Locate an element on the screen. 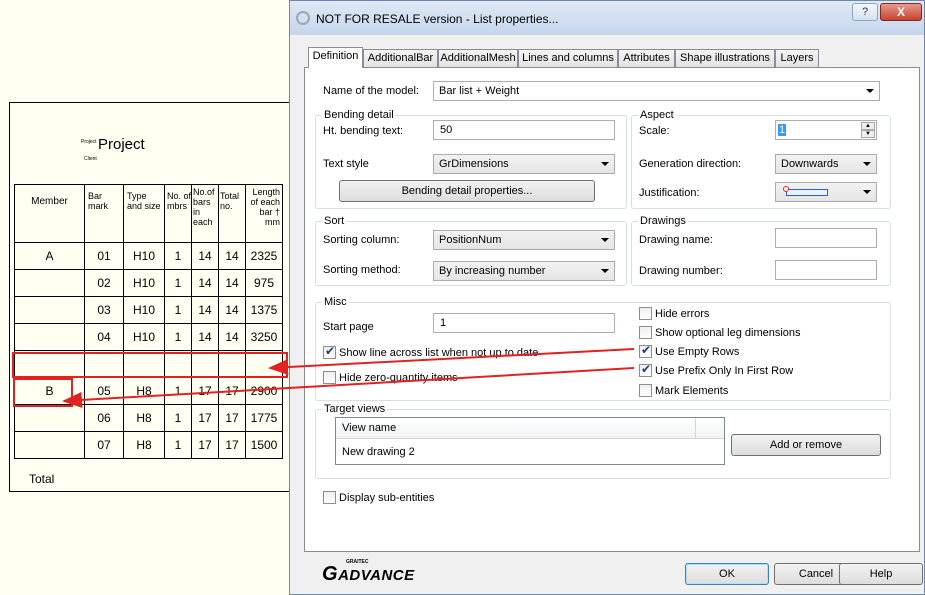 The width and height of the screenshot is (925, 595). display-sub-entities-checkbox is located at coordinates (329, 497).